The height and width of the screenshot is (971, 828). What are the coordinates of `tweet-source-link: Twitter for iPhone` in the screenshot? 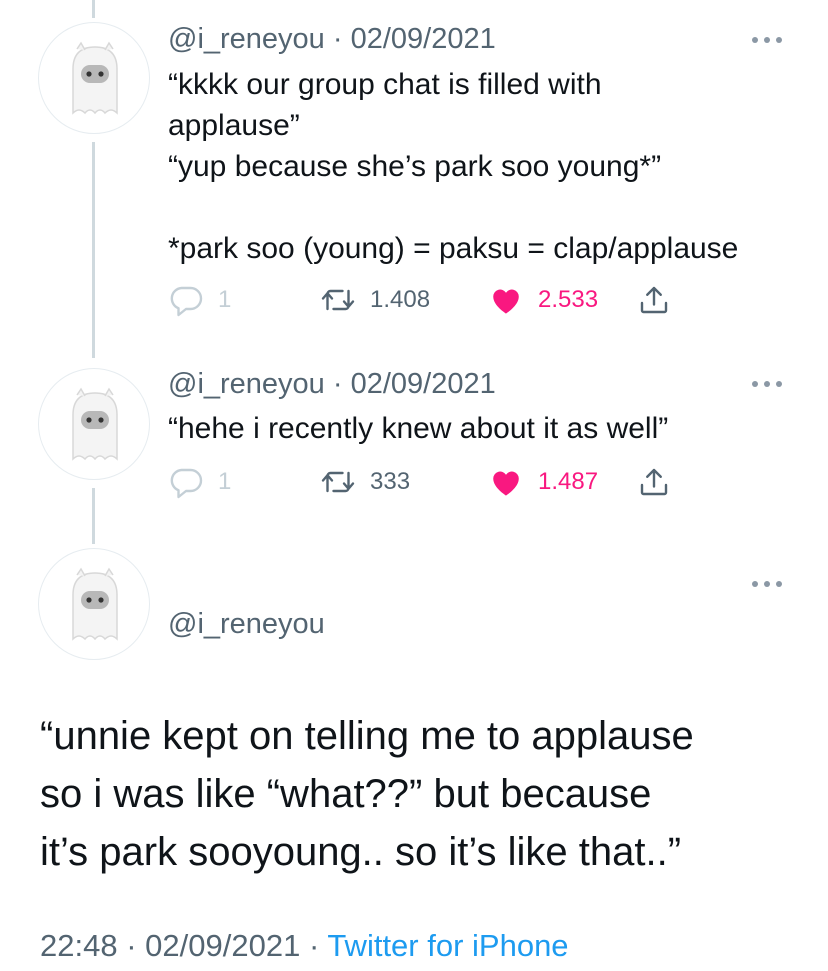 It's located at (447, 945).